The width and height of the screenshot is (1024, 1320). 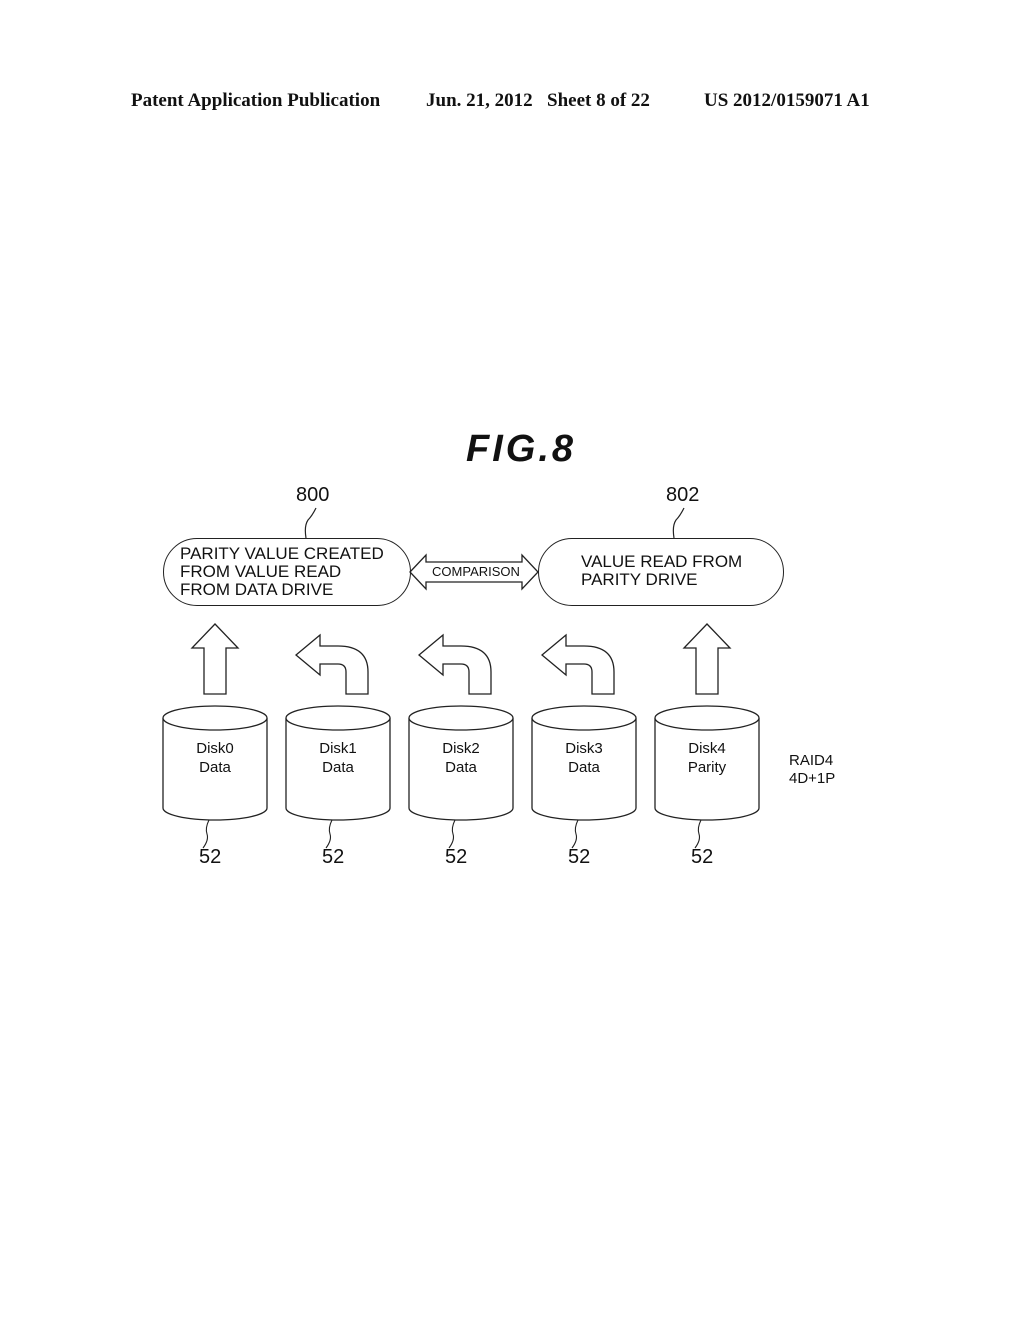 What do you see at coordinates (707, 748) in the screenshot?
I see `disk-name: Disk4` at bounding box center [707, 748].